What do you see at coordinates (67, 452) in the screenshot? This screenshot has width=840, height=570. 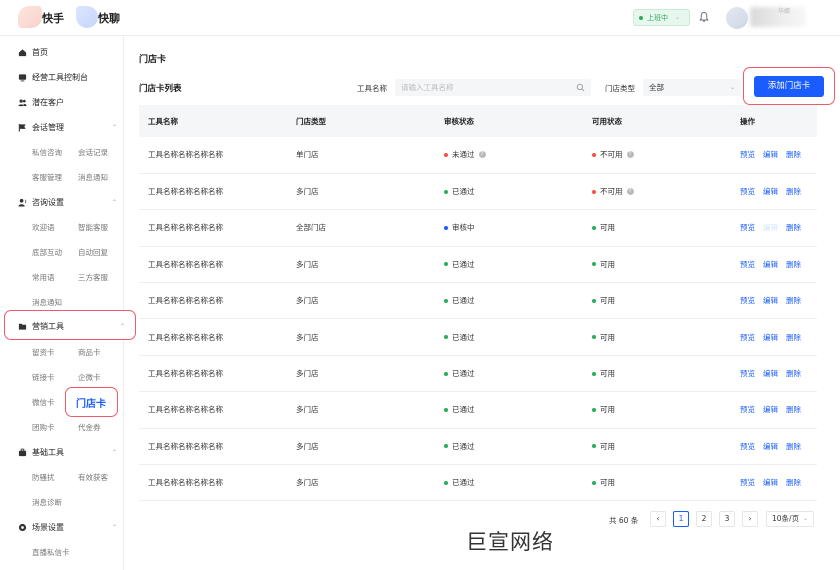 I see `sidebar-group-basic: 基础工具 ⌃` at bounding box center [67, 452].